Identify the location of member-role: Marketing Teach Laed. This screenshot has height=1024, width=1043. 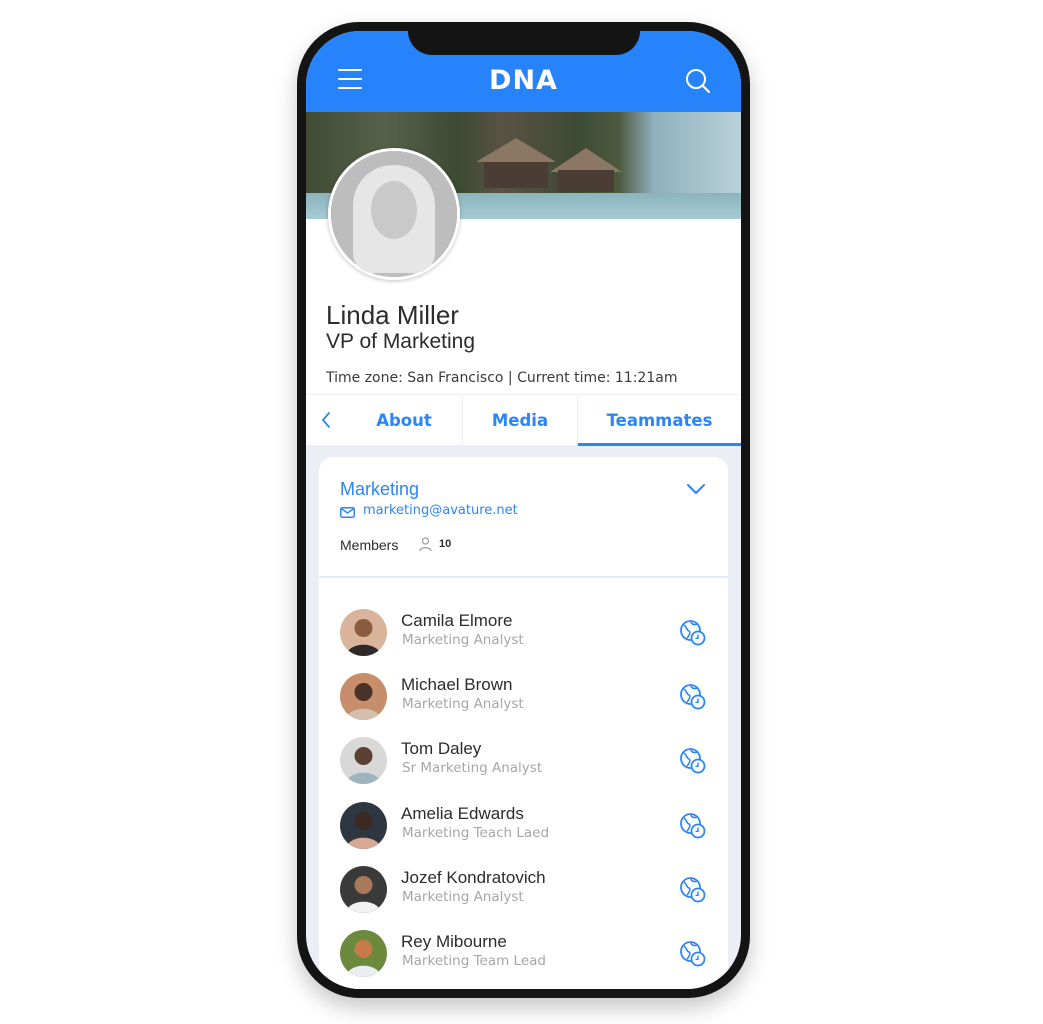
(476, 832).